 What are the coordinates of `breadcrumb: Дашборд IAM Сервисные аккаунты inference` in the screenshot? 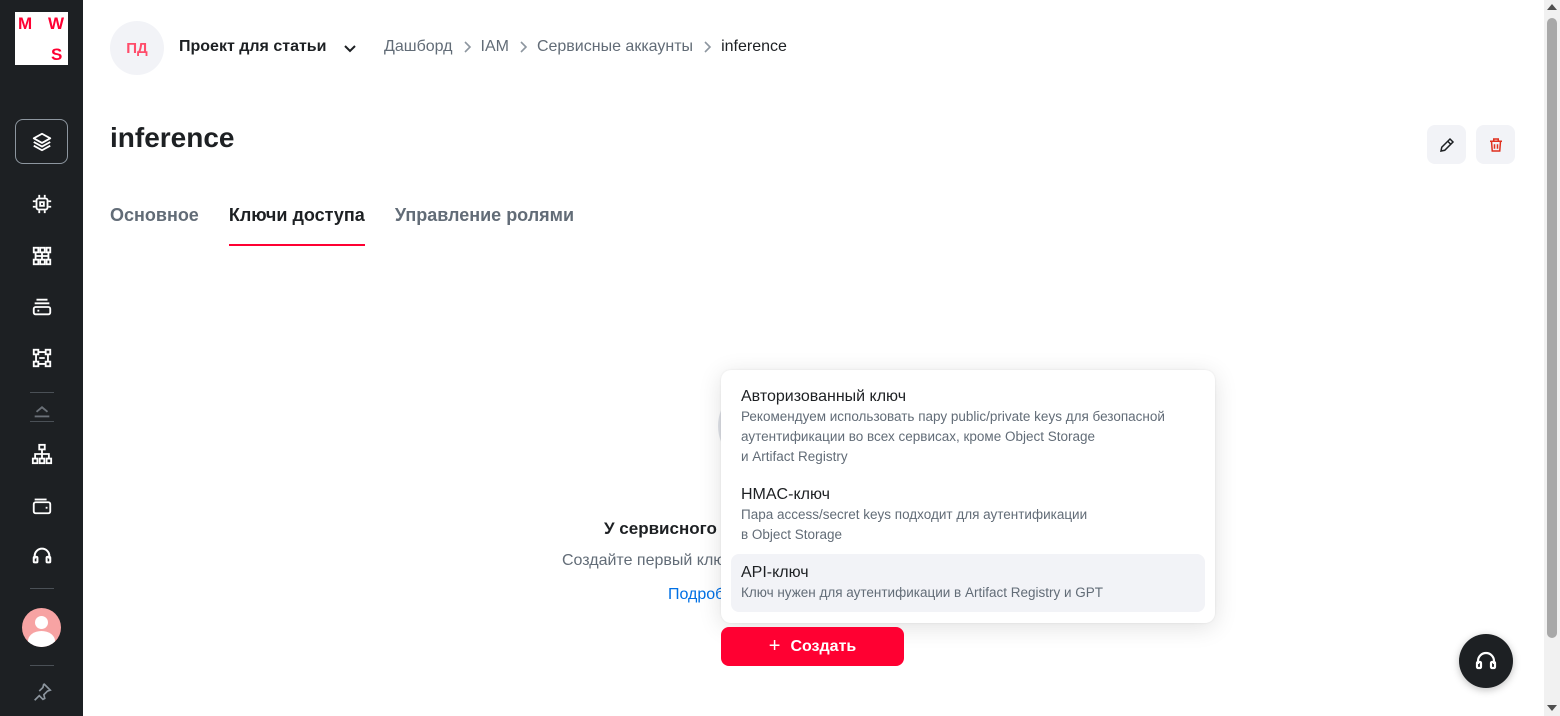 It's located at (585, 47).